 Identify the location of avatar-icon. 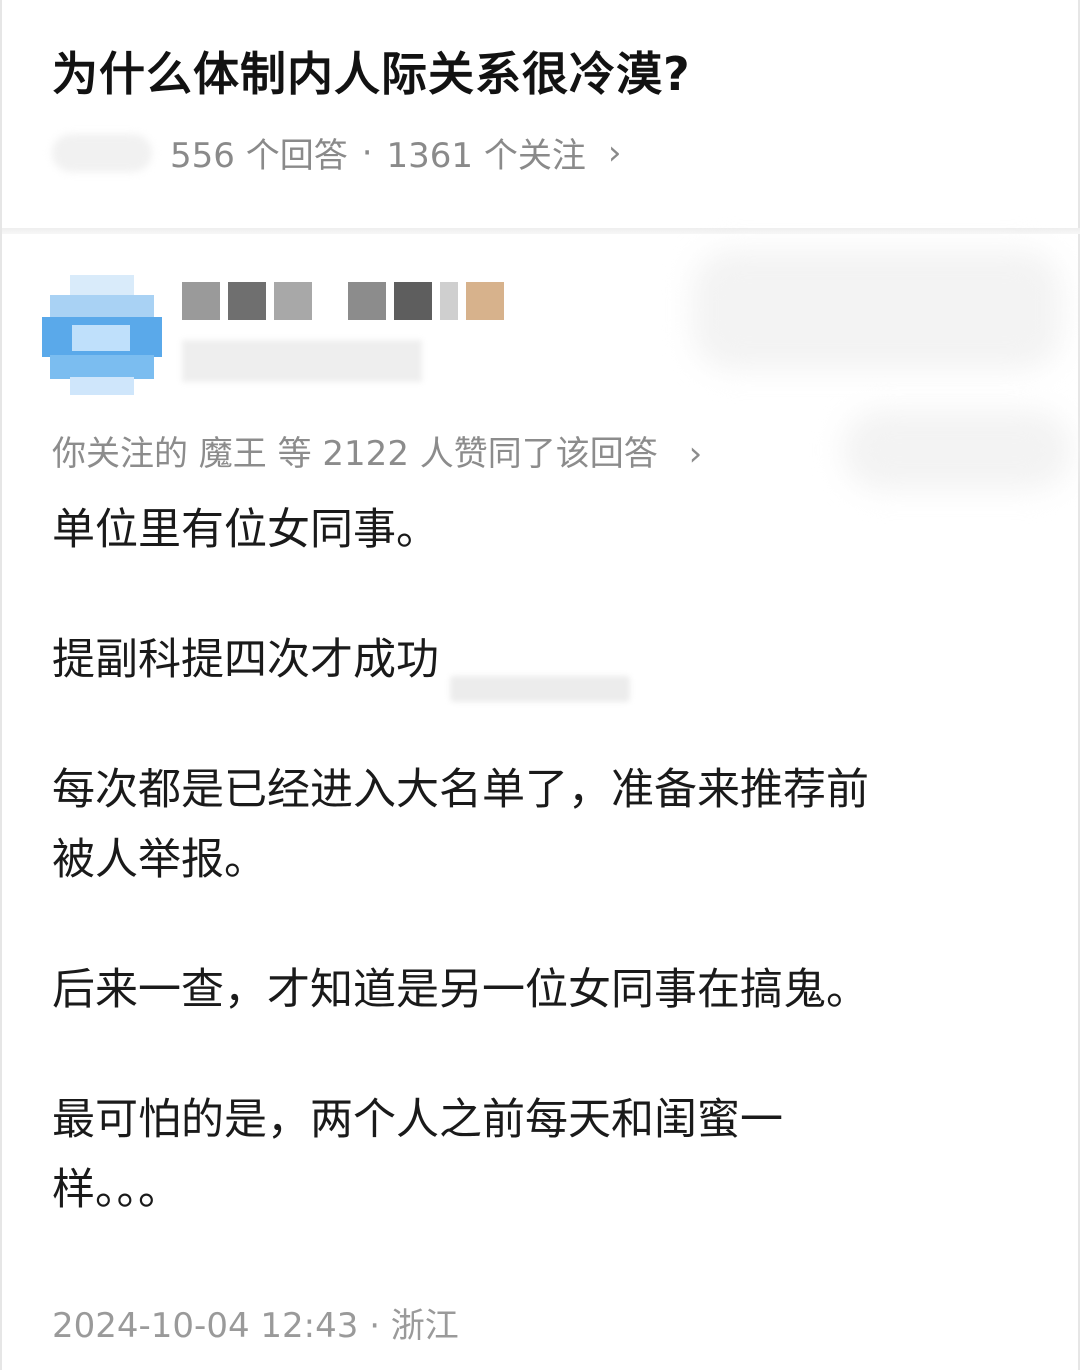
(102, 335).